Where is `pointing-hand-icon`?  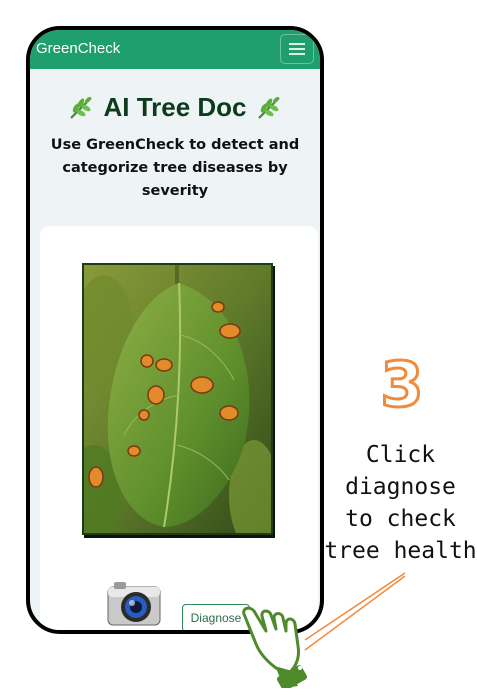
pointing-hand-icon is located at coordinates (286, 643).